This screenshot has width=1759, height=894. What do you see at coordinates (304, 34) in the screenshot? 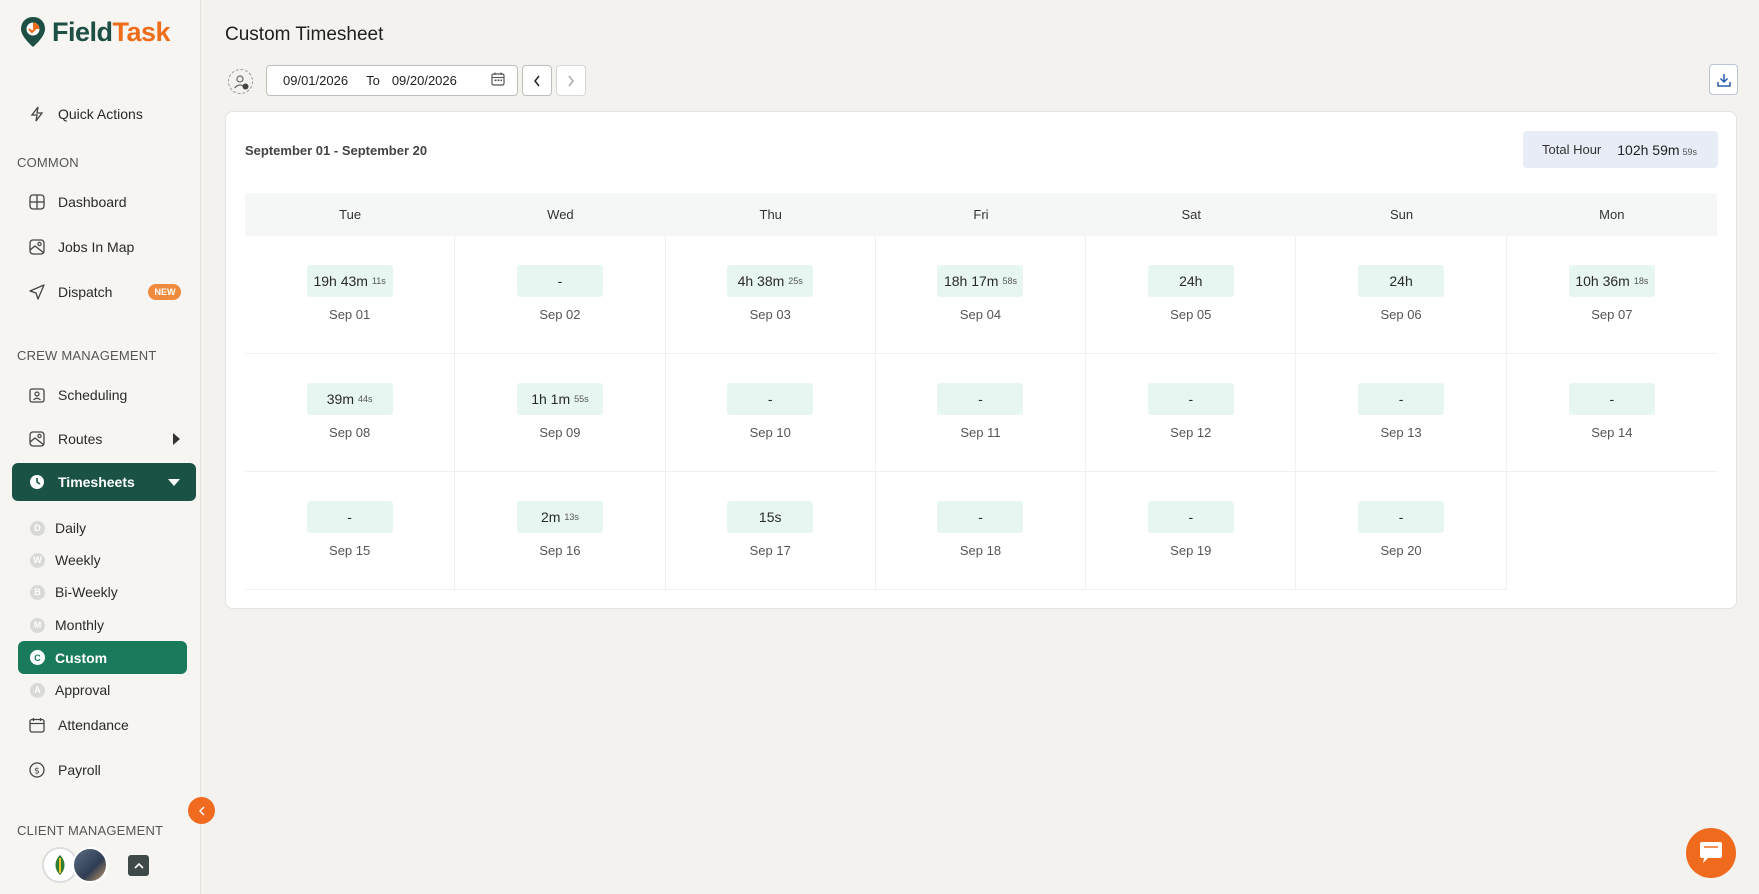
I see `page-title: Custom Timesheet` at bounding box center [304, 34].